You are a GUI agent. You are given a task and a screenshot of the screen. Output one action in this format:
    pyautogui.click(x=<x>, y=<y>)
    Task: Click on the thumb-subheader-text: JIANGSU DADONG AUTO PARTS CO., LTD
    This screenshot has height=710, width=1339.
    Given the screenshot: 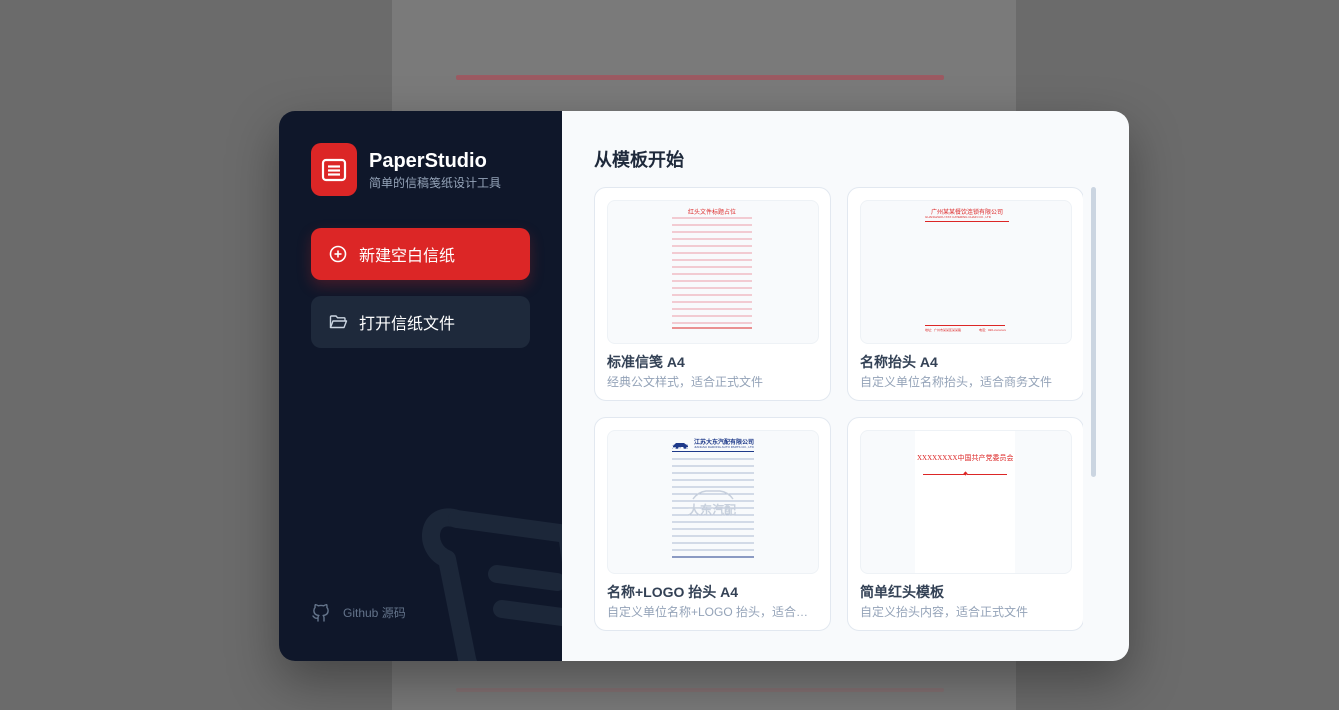 What is the action you would take?
    pyautogui.click(x=724, y=447)
    